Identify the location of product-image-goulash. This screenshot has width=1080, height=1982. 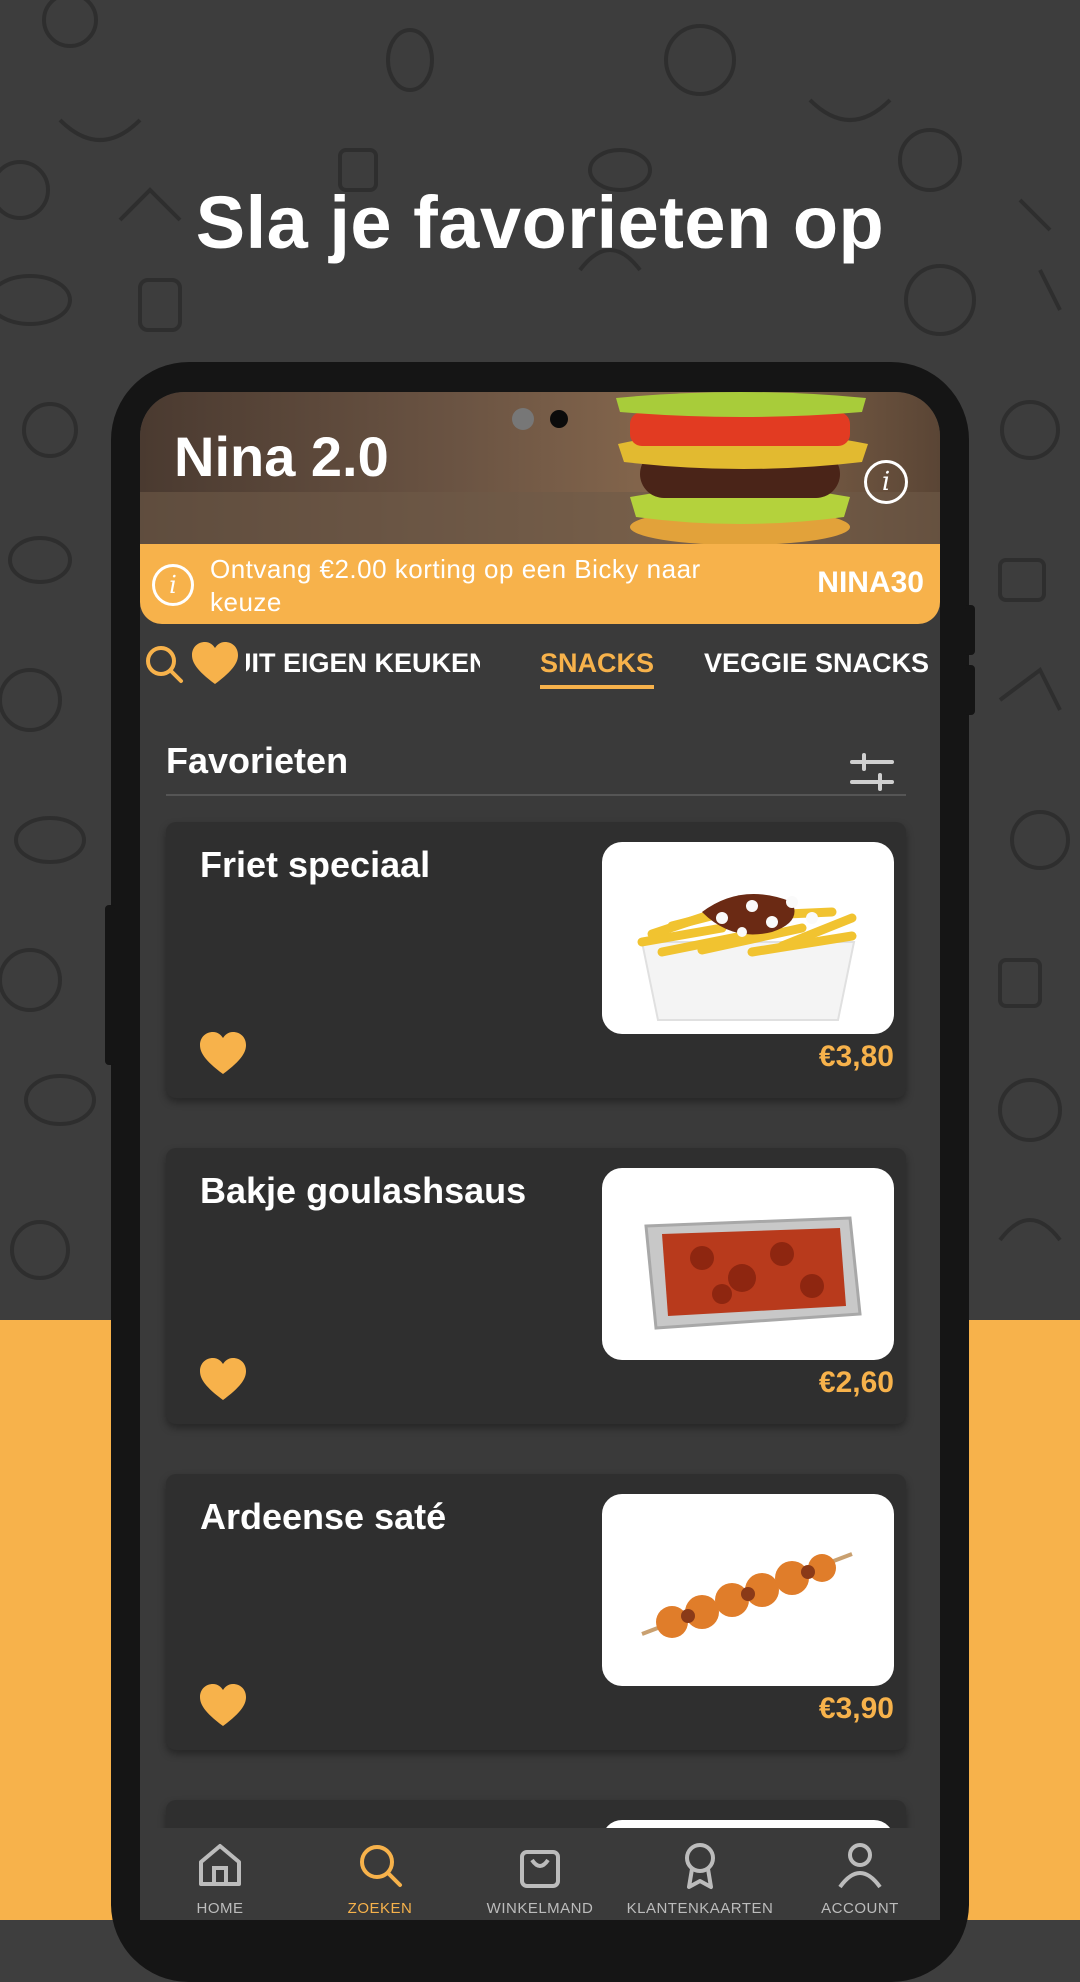
(748, 1264).